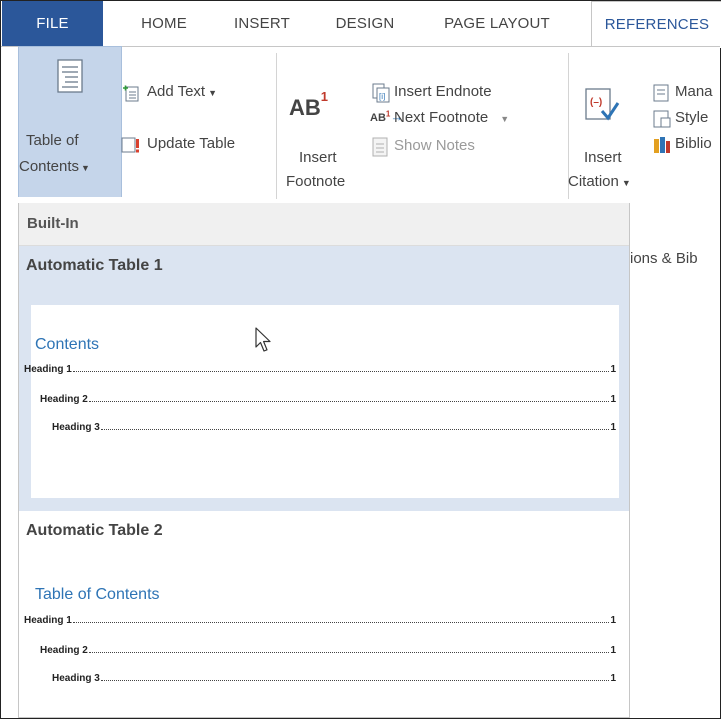 This screenshot has height=719, width=721. Describe the element at coordinates (97, 594) in the screenshot. I see `preview-heading: Table of Contents` at that location.